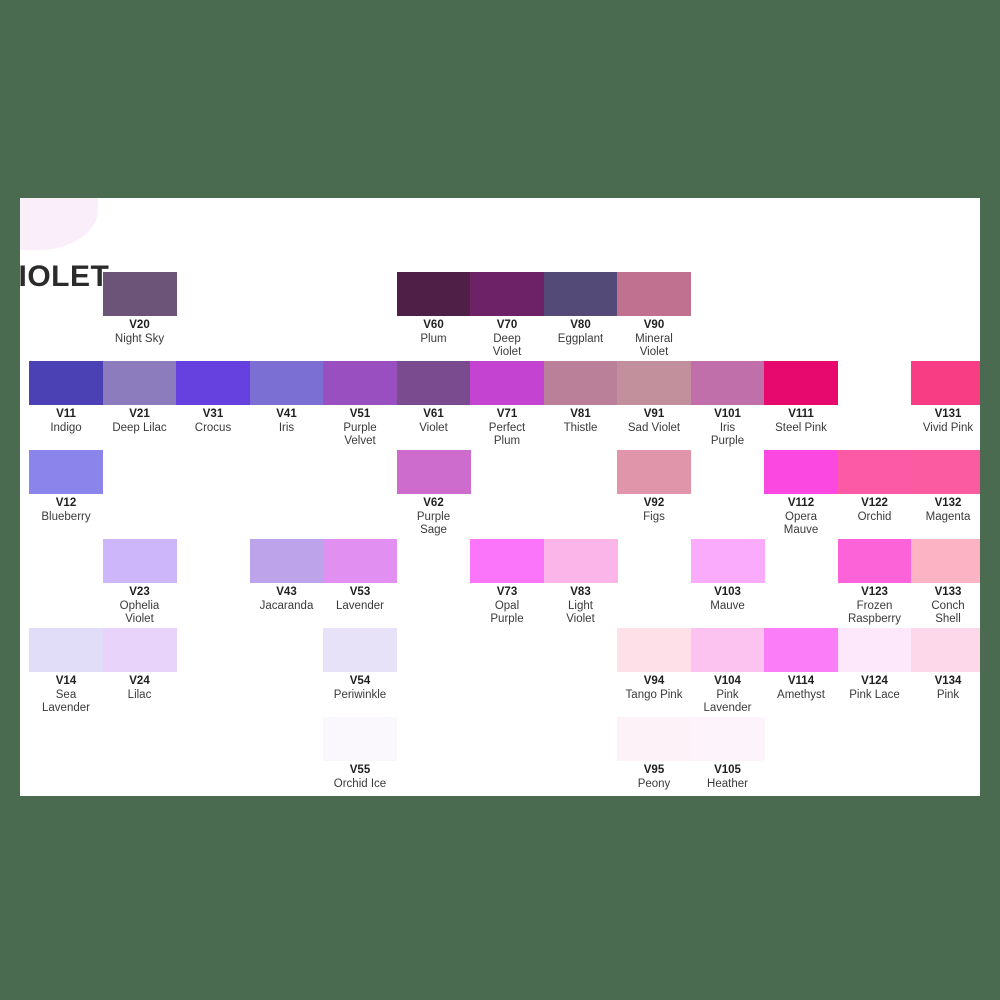  I want to click on swatch-cell: V71 Perfect Plum, so click(507, 404).